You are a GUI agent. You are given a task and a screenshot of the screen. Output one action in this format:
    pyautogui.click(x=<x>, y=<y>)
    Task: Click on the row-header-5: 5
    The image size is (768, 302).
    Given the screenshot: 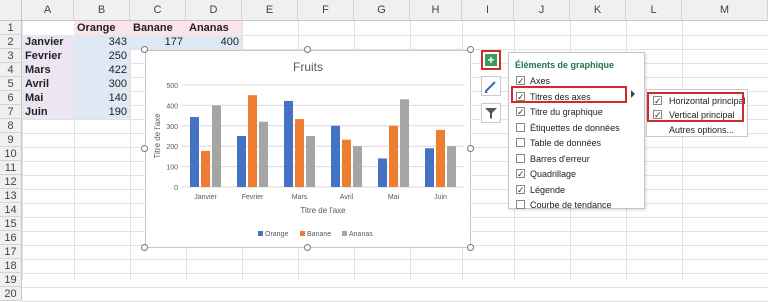 What is the action you would take?
    pyautogui.click(x=11, y=84)
    